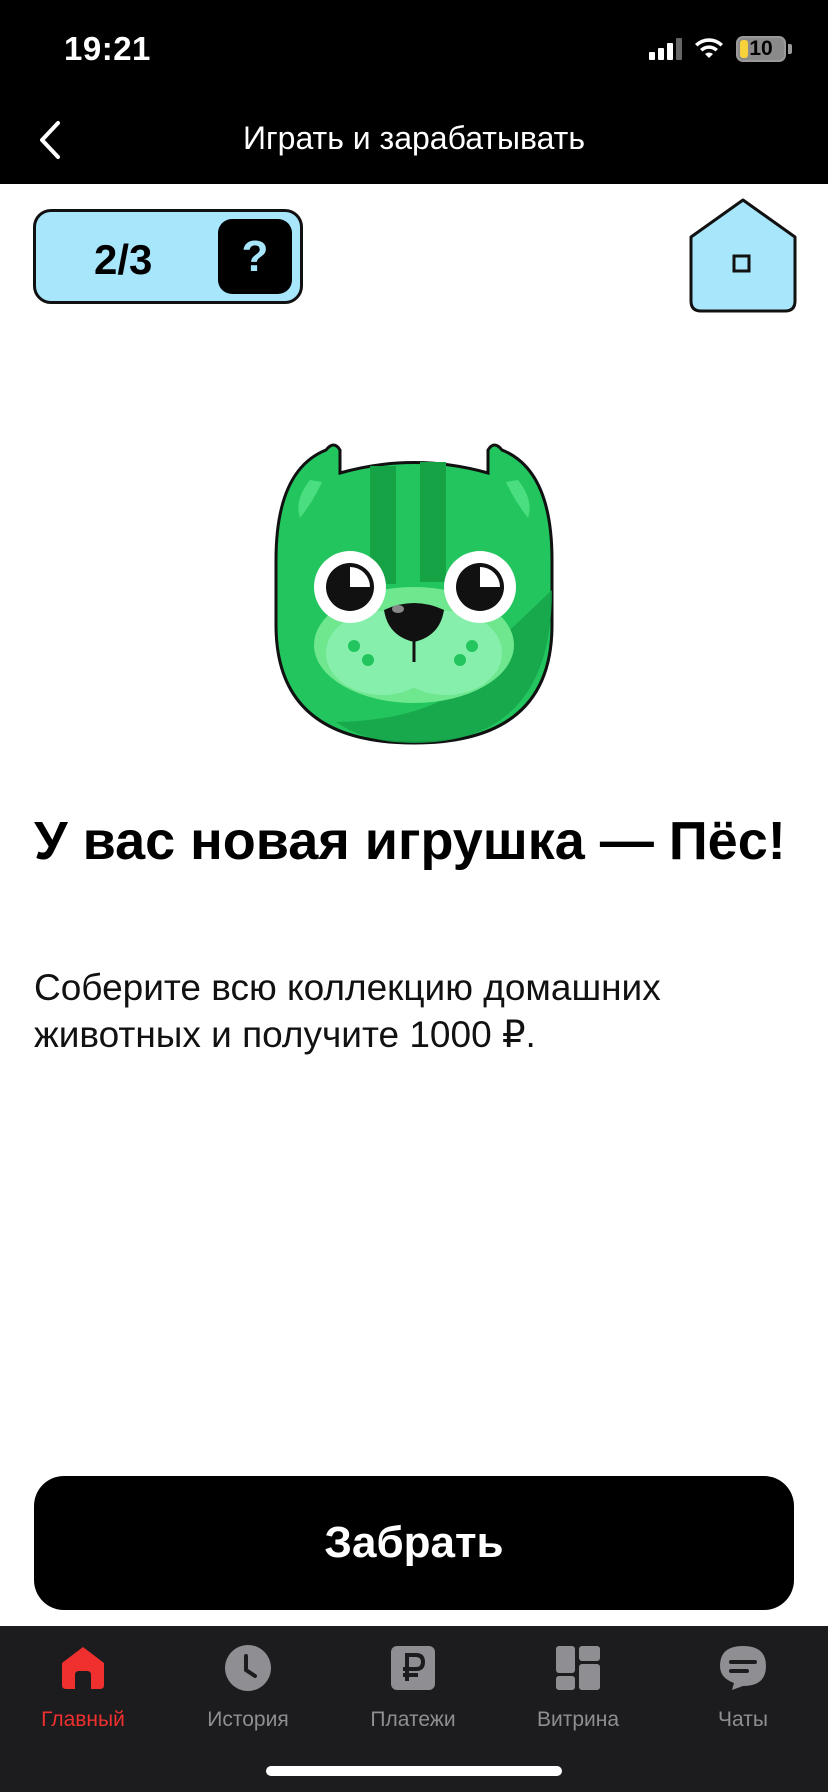 This screenshot has width=828, height=1792. Describe the element at coordinates (83, 1668) in the screenshot. I see `home-icon` at that location.